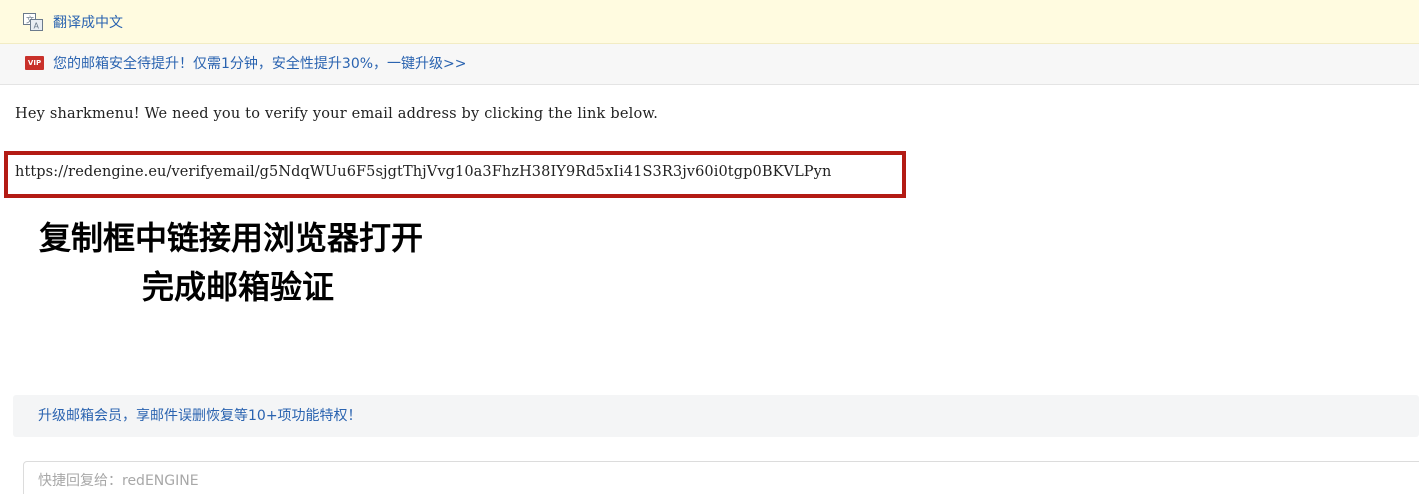 The height and width of the screenshot is (494, 1419). Describe the element at coordinates (37, 26) in the screenshot. I see `svg-text: A` at that location.